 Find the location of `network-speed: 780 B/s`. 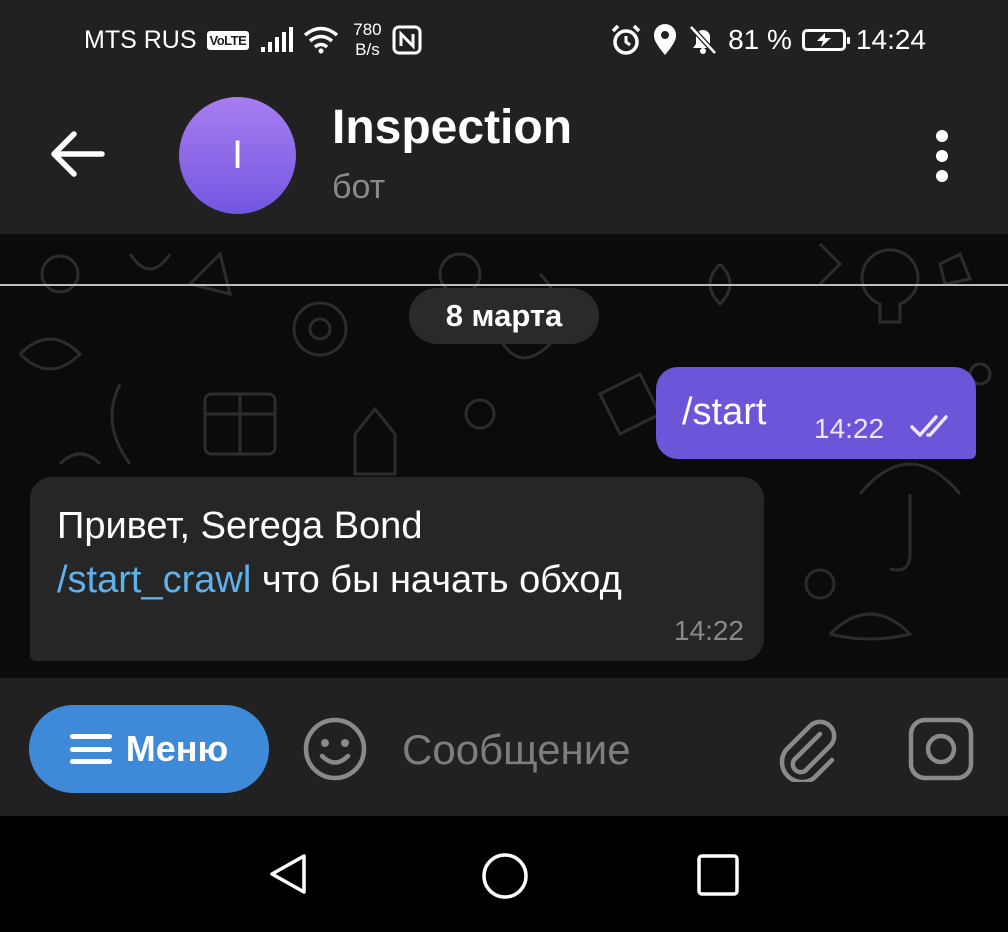

network-speed: 780 B/s is located at coordinates (367, 40).